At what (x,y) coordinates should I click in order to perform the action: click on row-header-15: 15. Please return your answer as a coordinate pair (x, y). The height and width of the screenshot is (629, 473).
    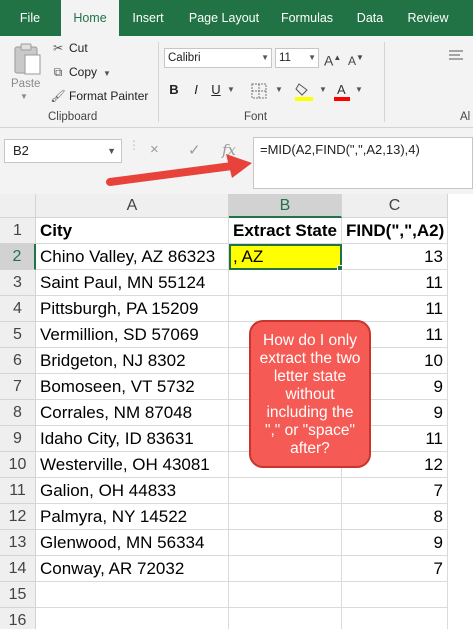
    Looking at the image, I should click on (18, 595).